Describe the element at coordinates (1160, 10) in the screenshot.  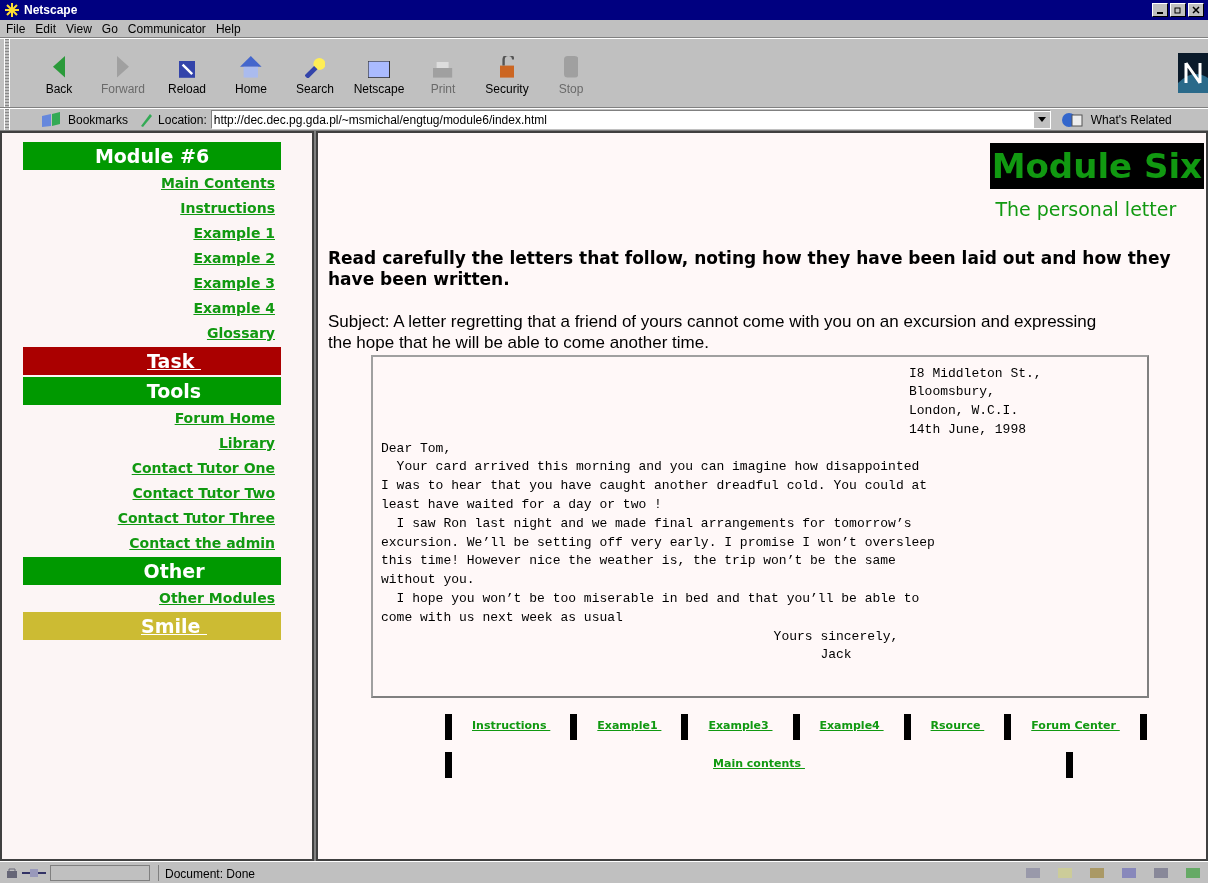
I see `minimize-button` at that location.